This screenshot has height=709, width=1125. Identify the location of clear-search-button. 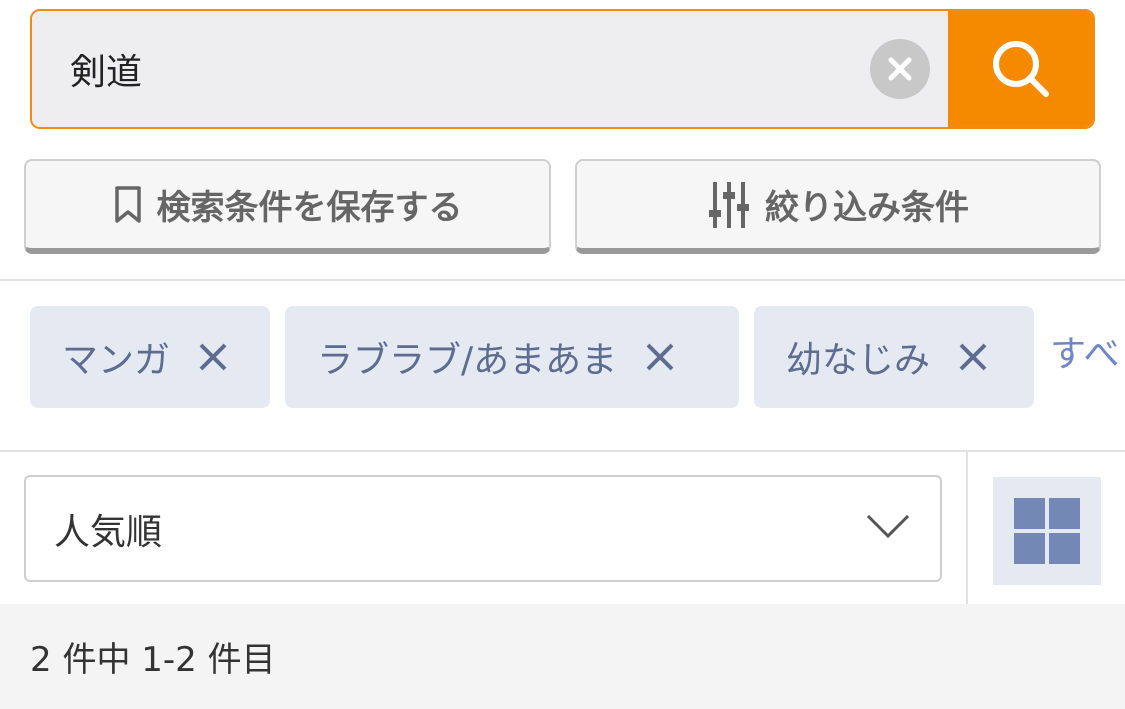
(900, 69).